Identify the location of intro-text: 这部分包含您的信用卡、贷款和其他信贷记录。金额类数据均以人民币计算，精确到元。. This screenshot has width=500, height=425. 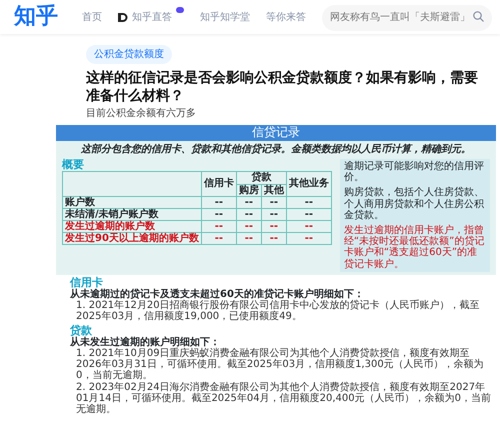
(276, 149).